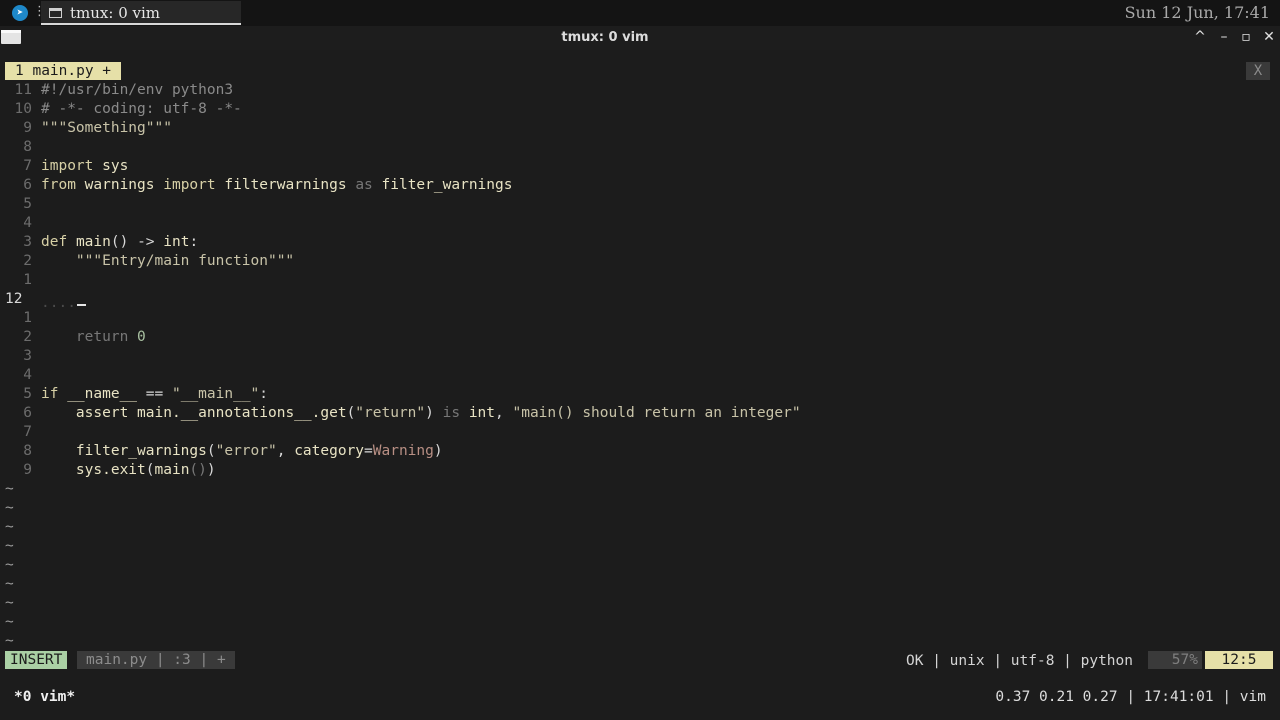  What do you see at coordinates (640, 299) in the screenshot?
I see `code-line: 12` at bounding box center [640, 299].